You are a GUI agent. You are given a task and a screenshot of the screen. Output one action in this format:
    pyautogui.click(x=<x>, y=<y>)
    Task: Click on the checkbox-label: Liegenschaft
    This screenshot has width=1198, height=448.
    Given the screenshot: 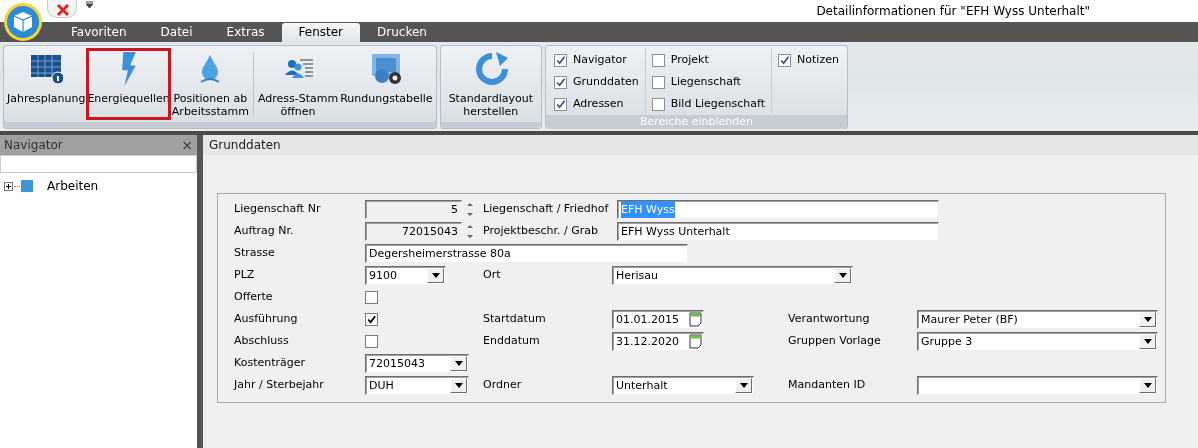 What is the action you would take?
    pyautogui.click(x=705, y=82)
    